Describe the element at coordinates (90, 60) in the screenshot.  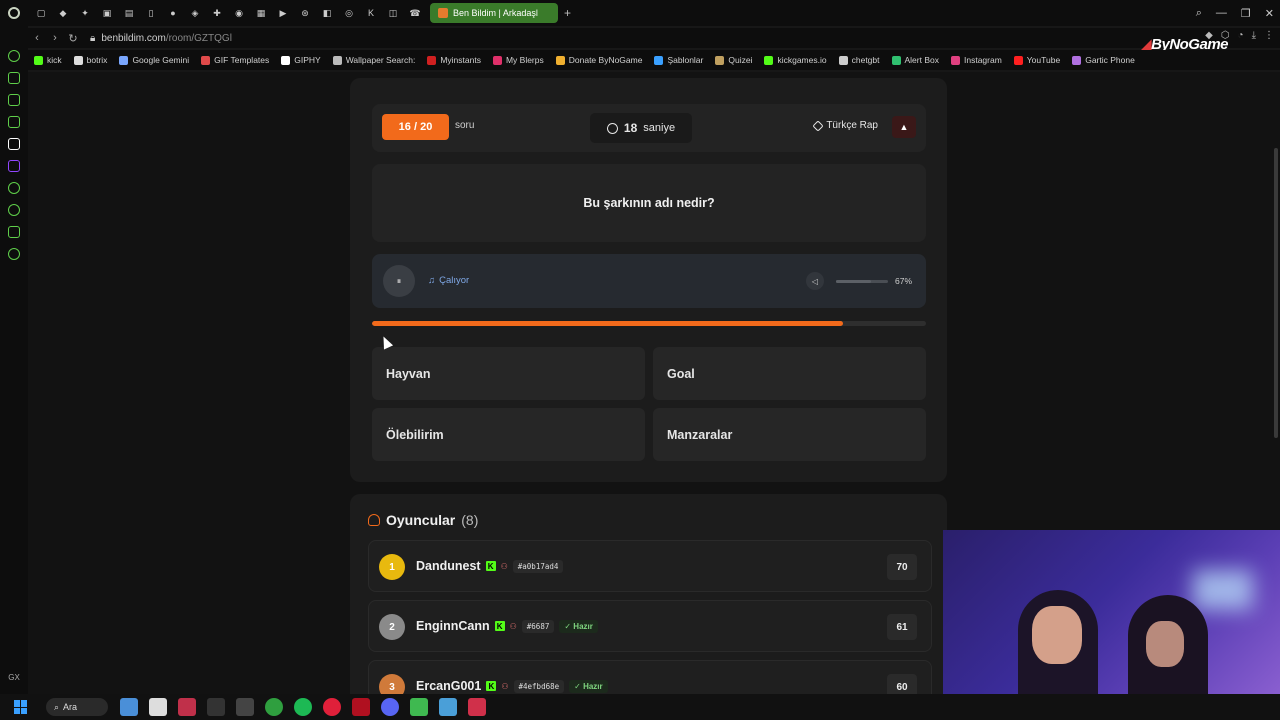
I see `bookmark-item: botrix` at that location.